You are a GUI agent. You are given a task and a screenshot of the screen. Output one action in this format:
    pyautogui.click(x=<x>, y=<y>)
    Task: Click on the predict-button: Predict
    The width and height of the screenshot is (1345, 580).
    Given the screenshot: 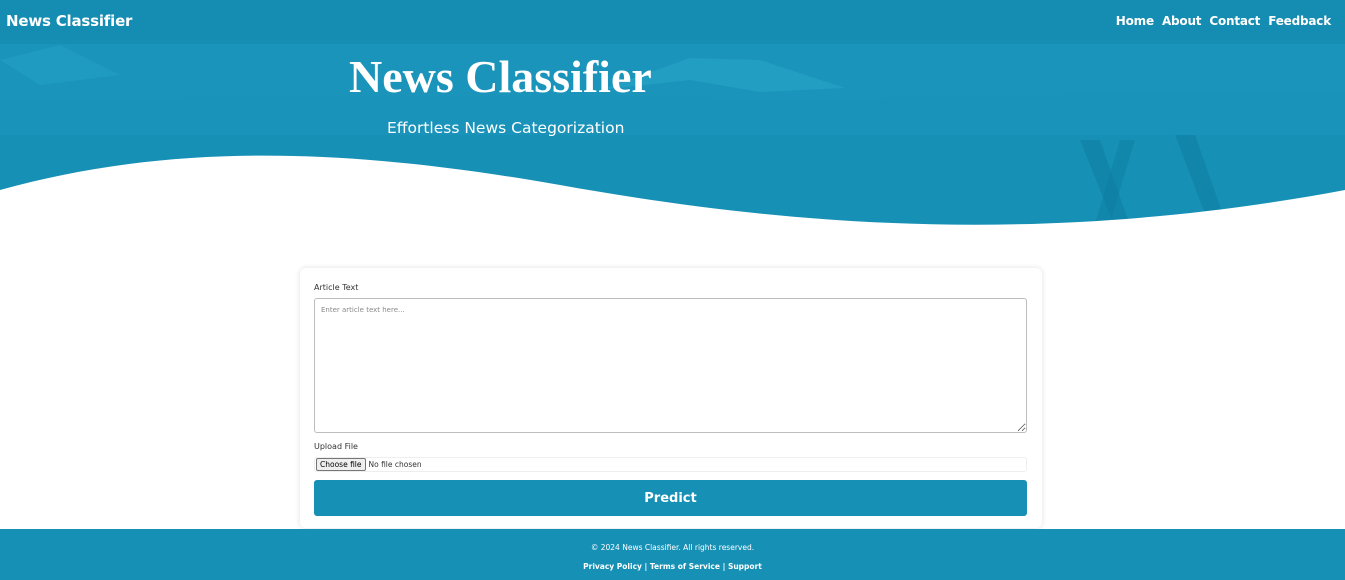 What is the action you would take?
    pyautogui.click(x=670, y=498)
    